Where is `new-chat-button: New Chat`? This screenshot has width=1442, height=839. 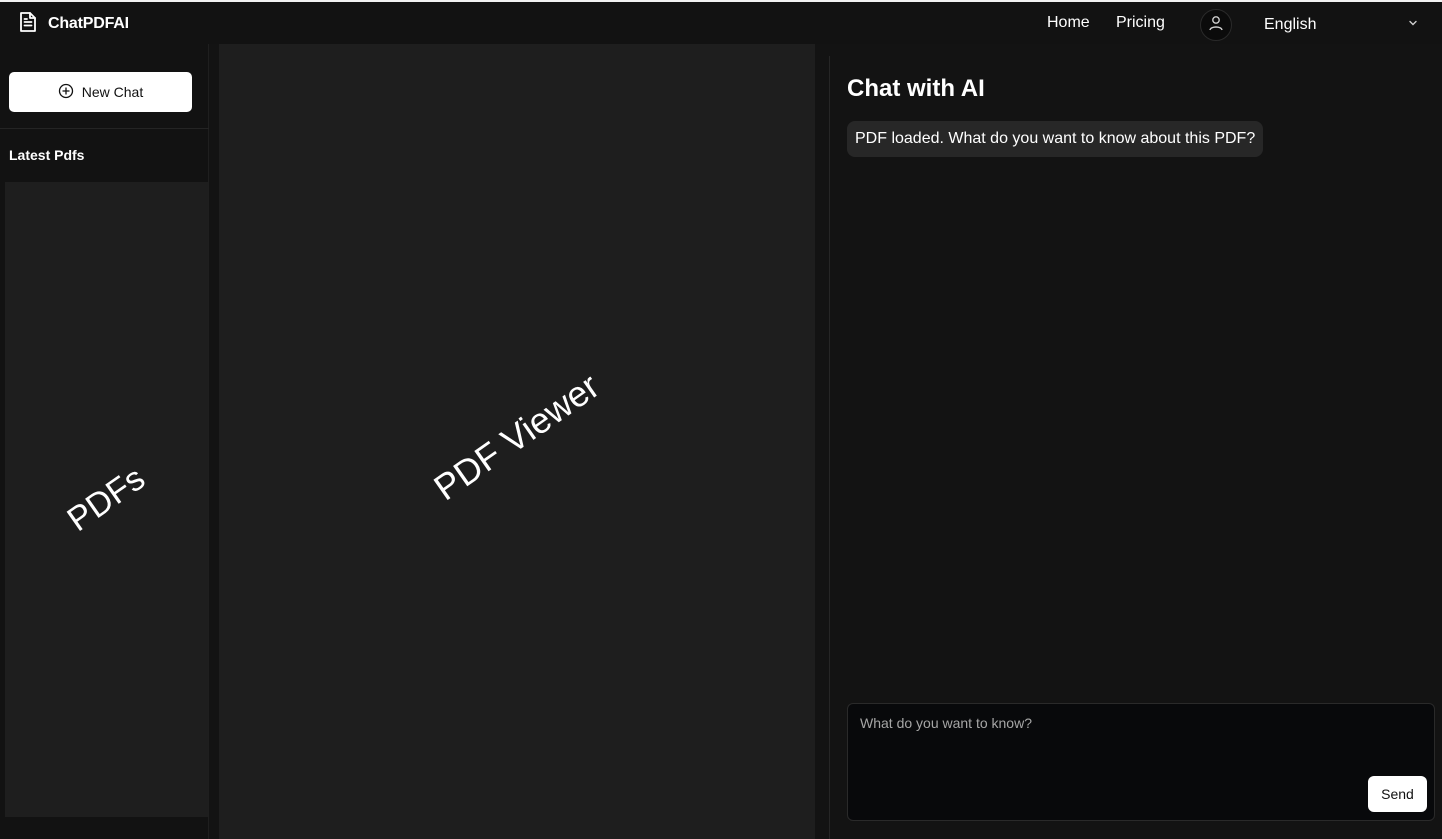
new-chat-button: New Chat is located at coordinates (100, 92).